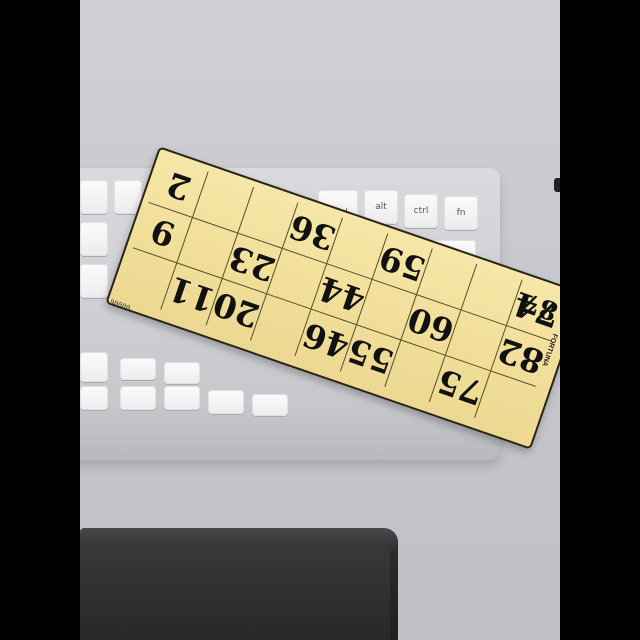 This screenshot has width=640, height=640. Describe the element at coordinates (162, 232) in the screenshot. I see `bingo-number: 9` at that location.